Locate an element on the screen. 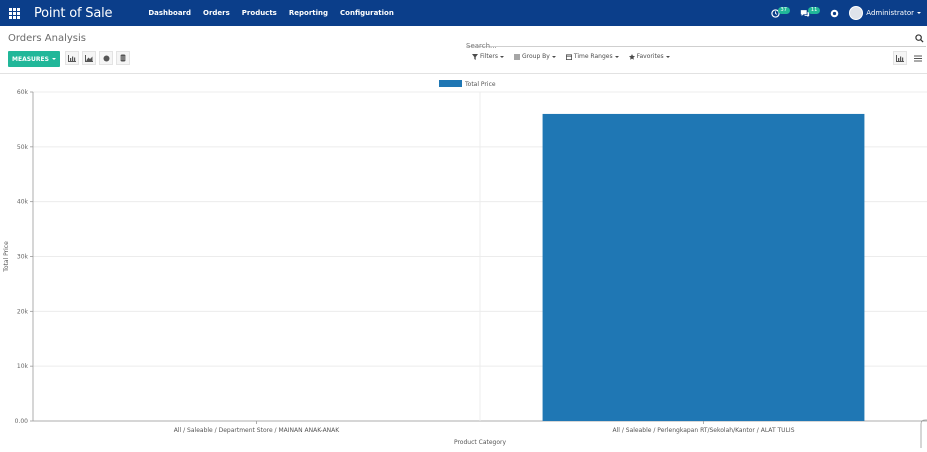 The height and width of the screenshot is (452, 927). y-tick-label: 30k is located at coordinates (23, 257).